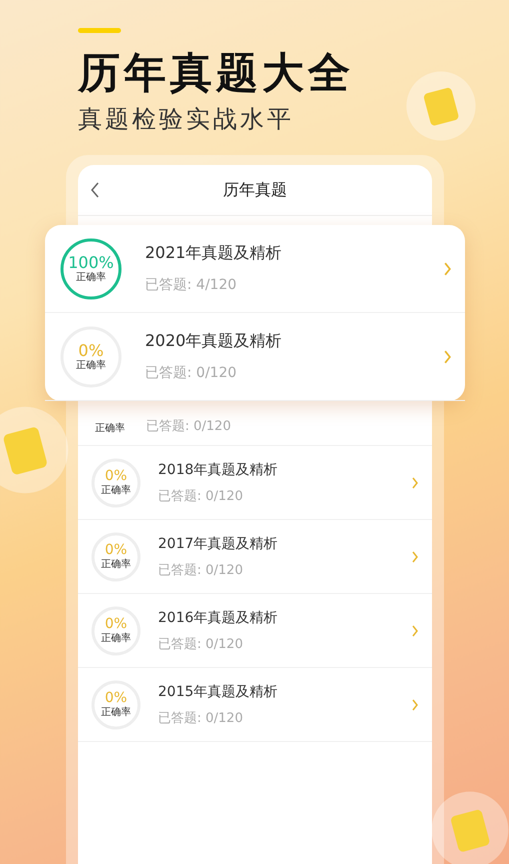 The height and width of the screenshot is (864, 509). Describe the element at coordinates (218, 691) in the screenshot. I see `exam-title: 2015年真题及精析` at that location.